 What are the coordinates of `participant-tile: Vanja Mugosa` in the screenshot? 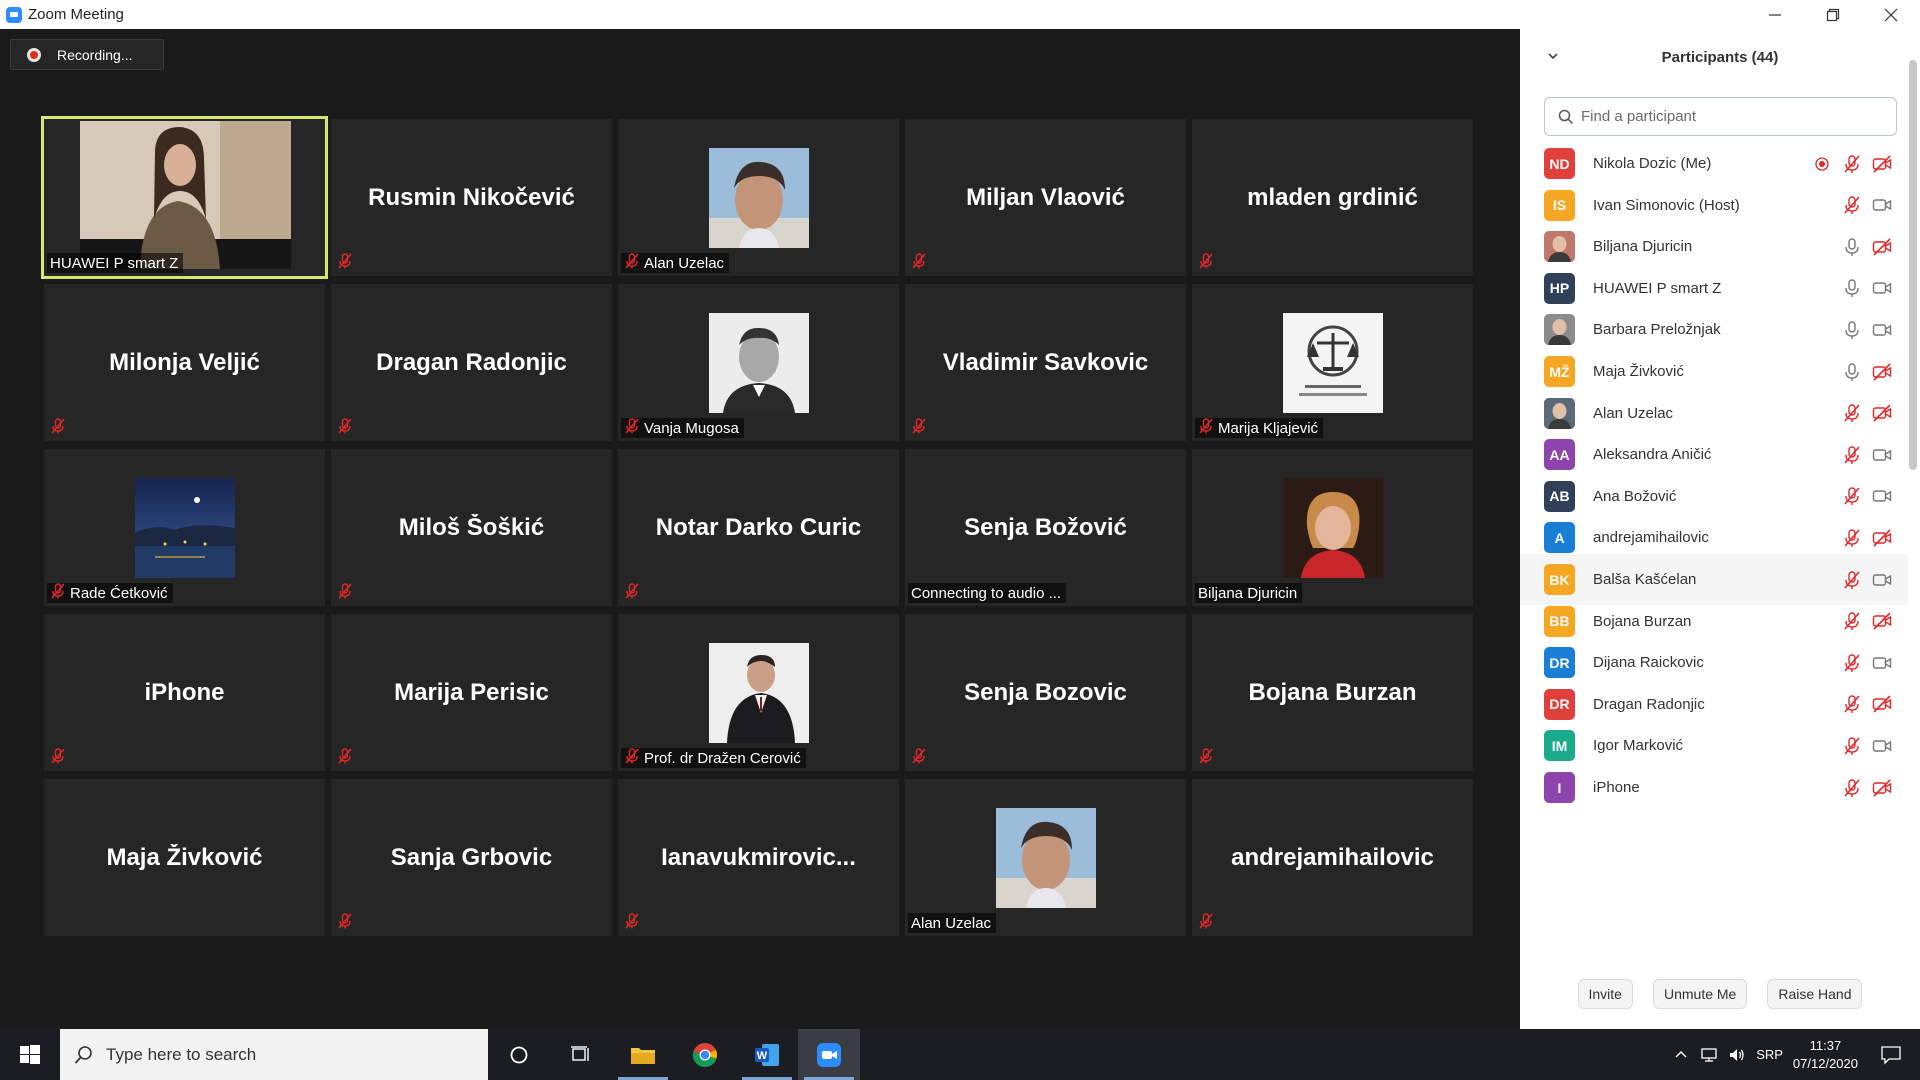 It's located at (758, 362).